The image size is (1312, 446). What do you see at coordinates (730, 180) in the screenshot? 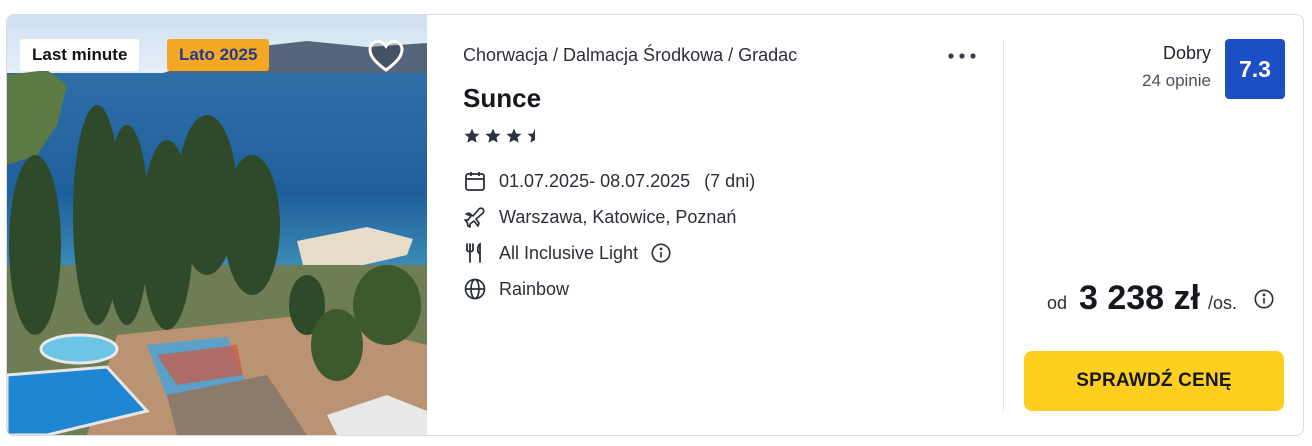
I see `trip-duration: (7 dni)` at bounding box center [730, 180].